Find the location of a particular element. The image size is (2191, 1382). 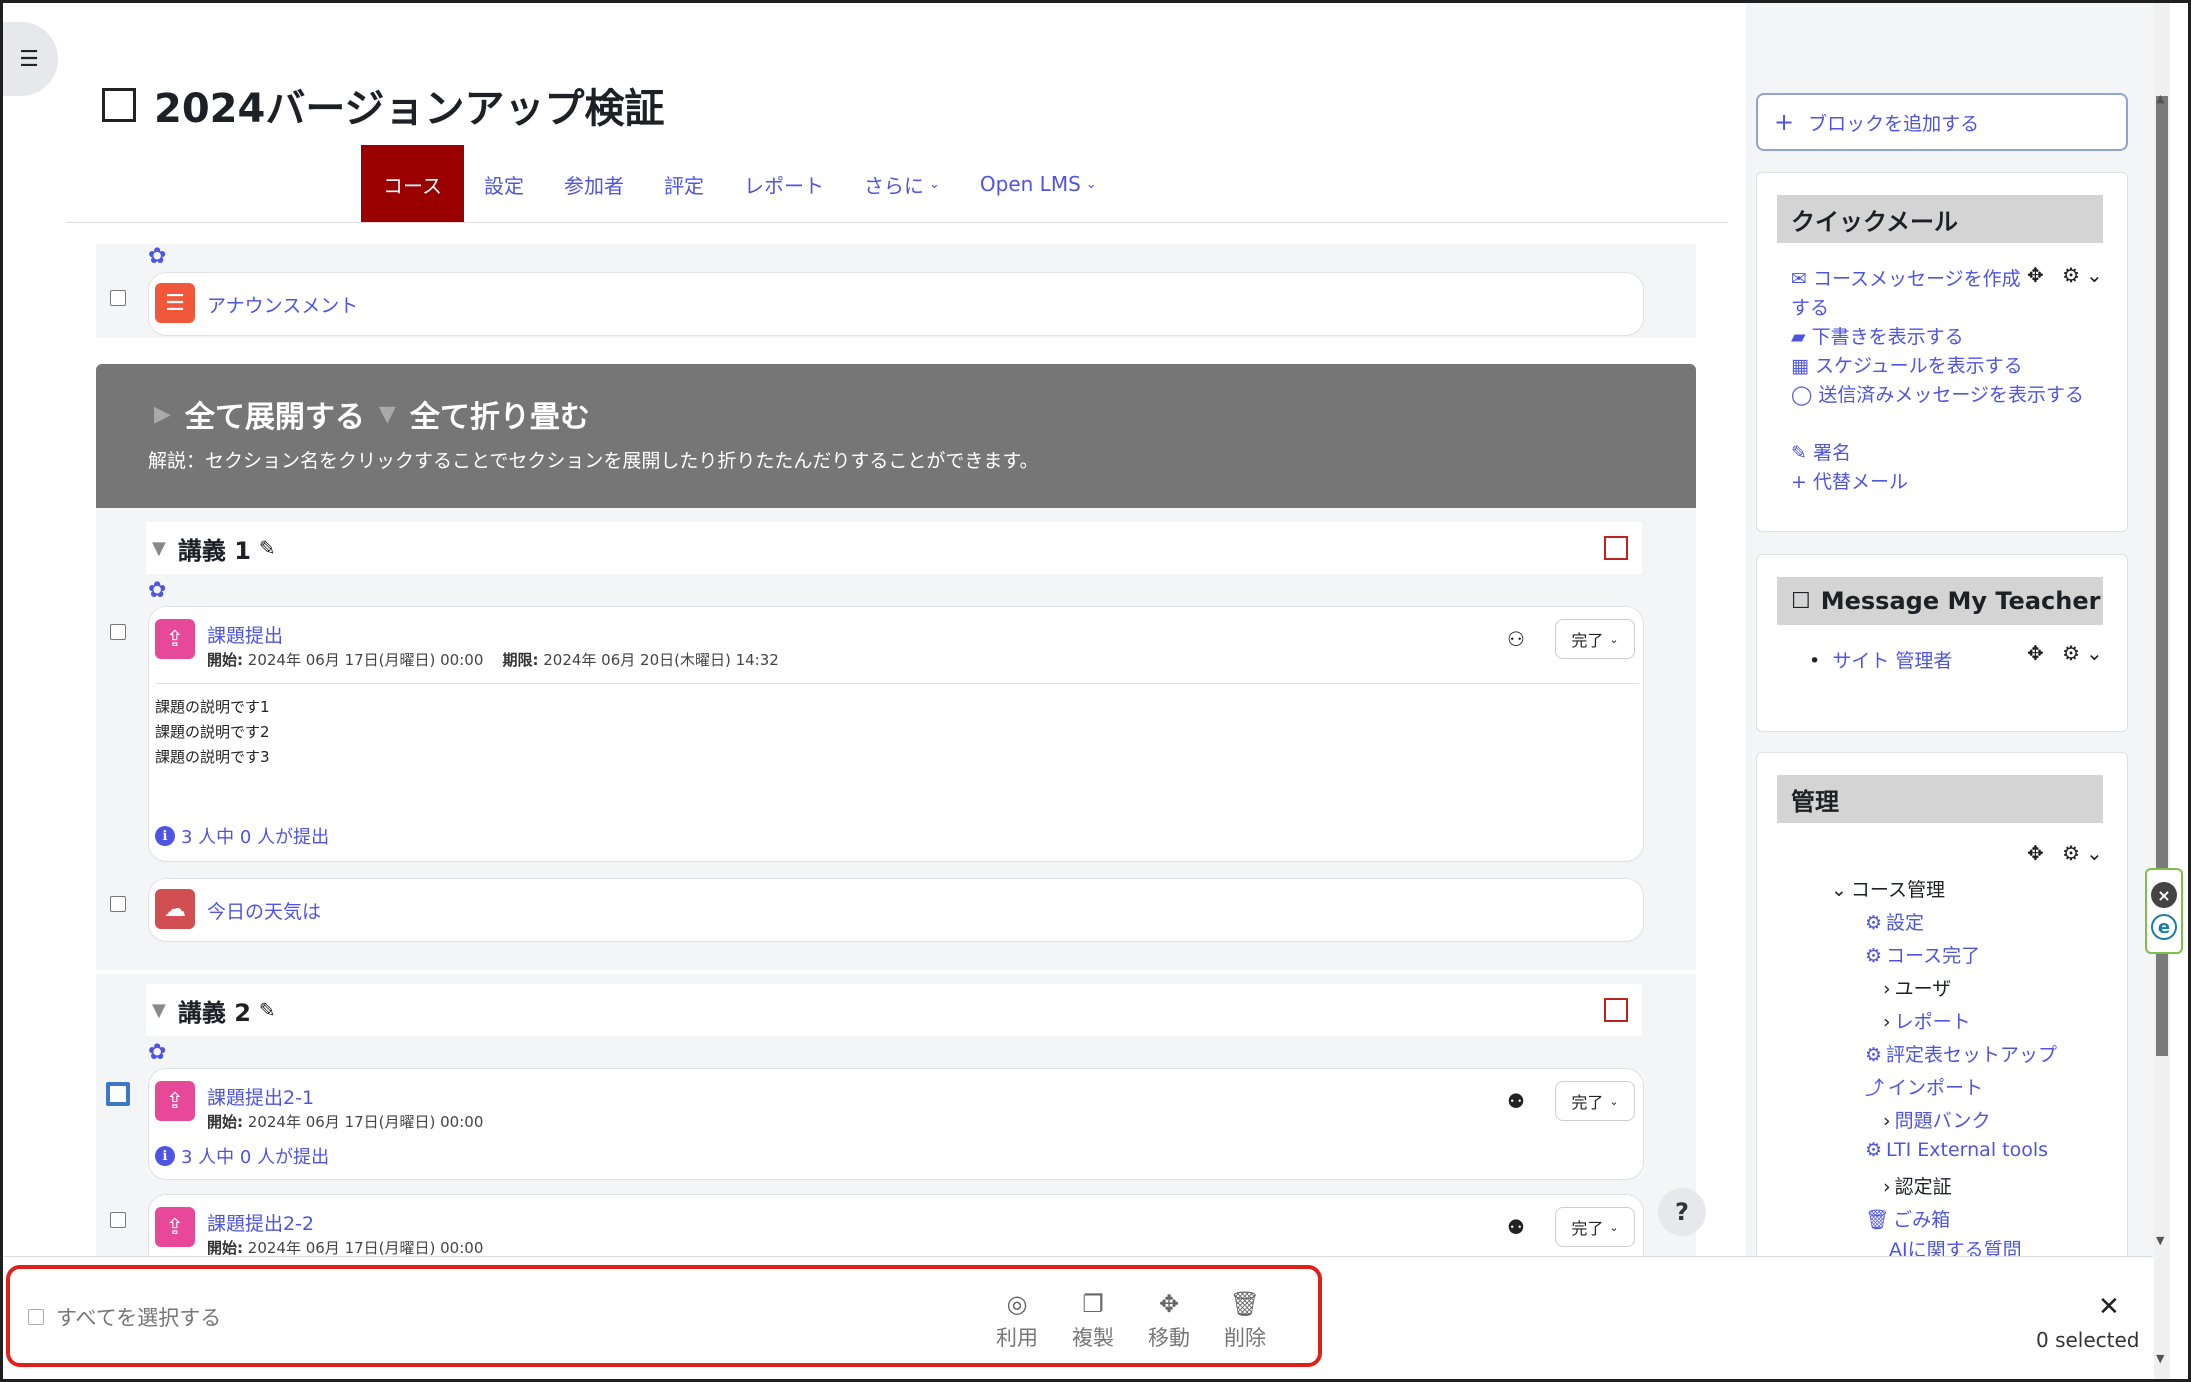

tool-label: 複製 is located at coordinates (1093, 1338).